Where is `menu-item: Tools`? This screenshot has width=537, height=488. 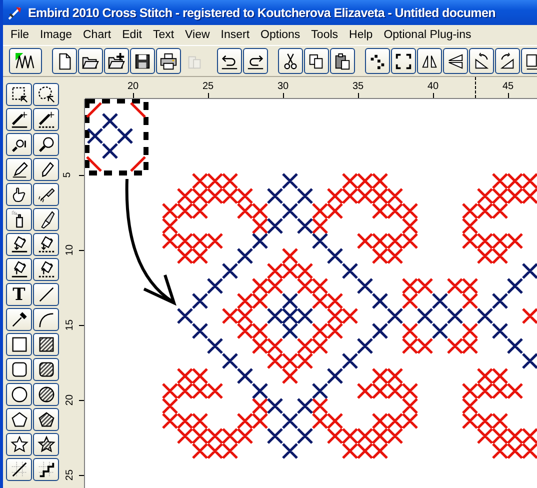
menu-item: Tools is located at coordinates (325, 35).